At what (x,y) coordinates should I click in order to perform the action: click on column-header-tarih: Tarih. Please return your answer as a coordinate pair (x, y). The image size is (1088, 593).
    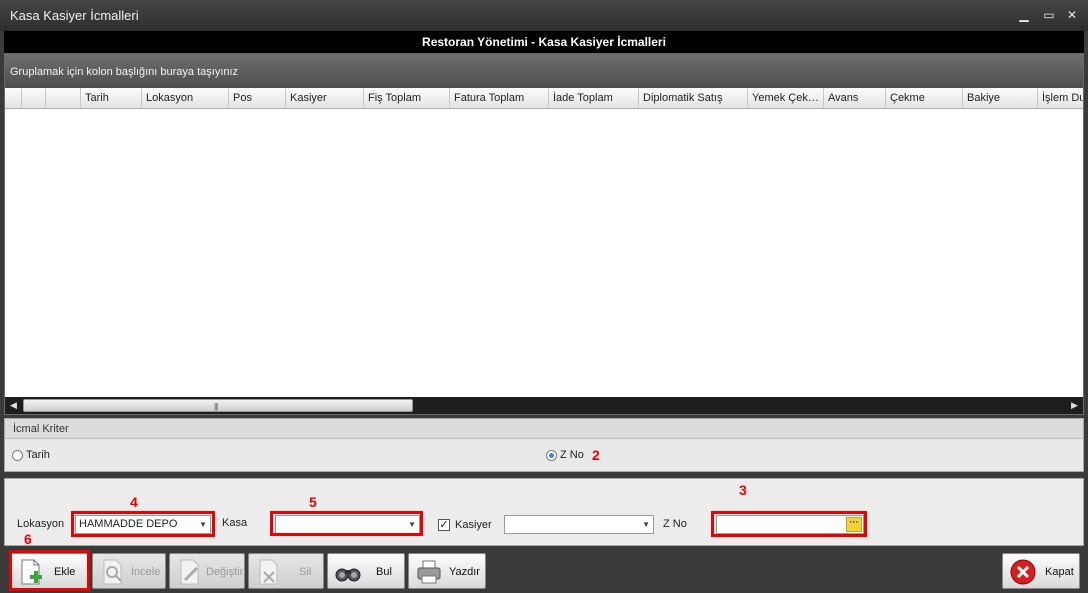
    Looking at the image, I should click on (111, 98).